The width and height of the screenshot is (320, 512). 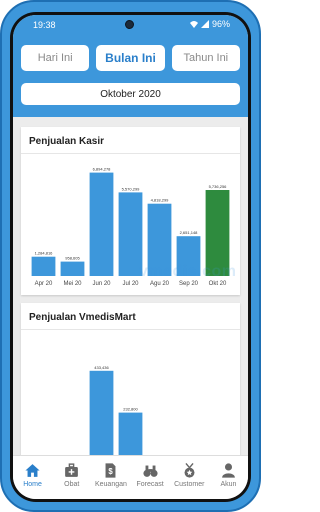 I want to click on card-title: Penjualan Kasir, so click(x=67, y=141).